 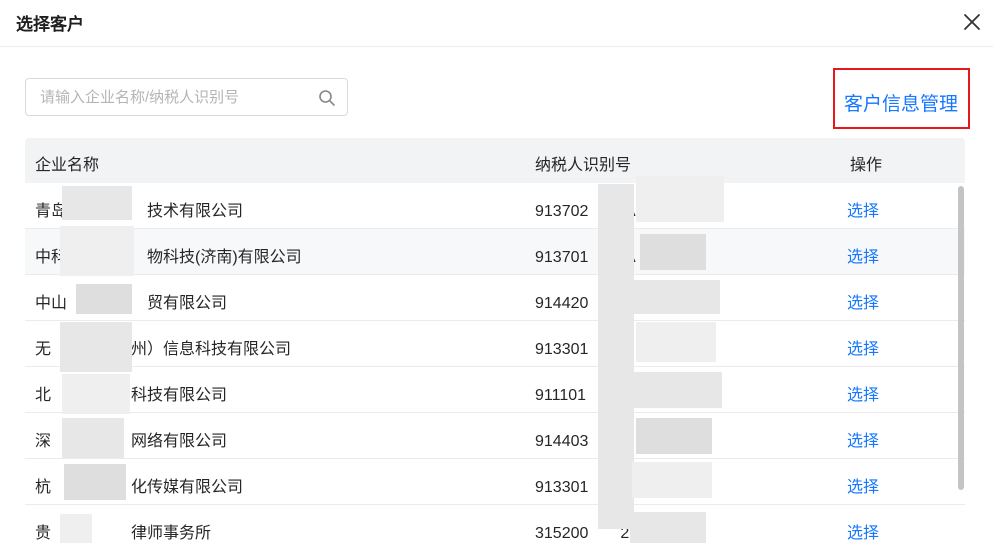 What do you see at coordinates (866, 165) in the screenshot?
I see `column-header-action: 操作` at bounding box center [866, 165].